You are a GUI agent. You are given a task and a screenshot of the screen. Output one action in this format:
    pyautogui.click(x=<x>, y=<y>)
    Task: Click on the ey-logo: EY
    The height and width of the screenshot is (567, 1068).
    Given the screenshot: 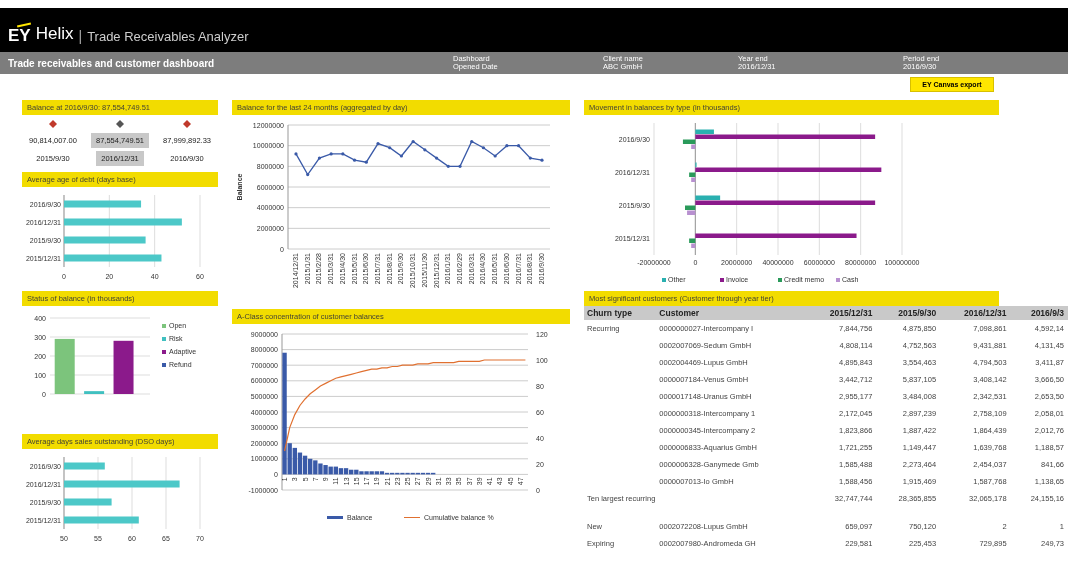 What is the action you would take?
    pyautogui.click(x=19, y=34)
    